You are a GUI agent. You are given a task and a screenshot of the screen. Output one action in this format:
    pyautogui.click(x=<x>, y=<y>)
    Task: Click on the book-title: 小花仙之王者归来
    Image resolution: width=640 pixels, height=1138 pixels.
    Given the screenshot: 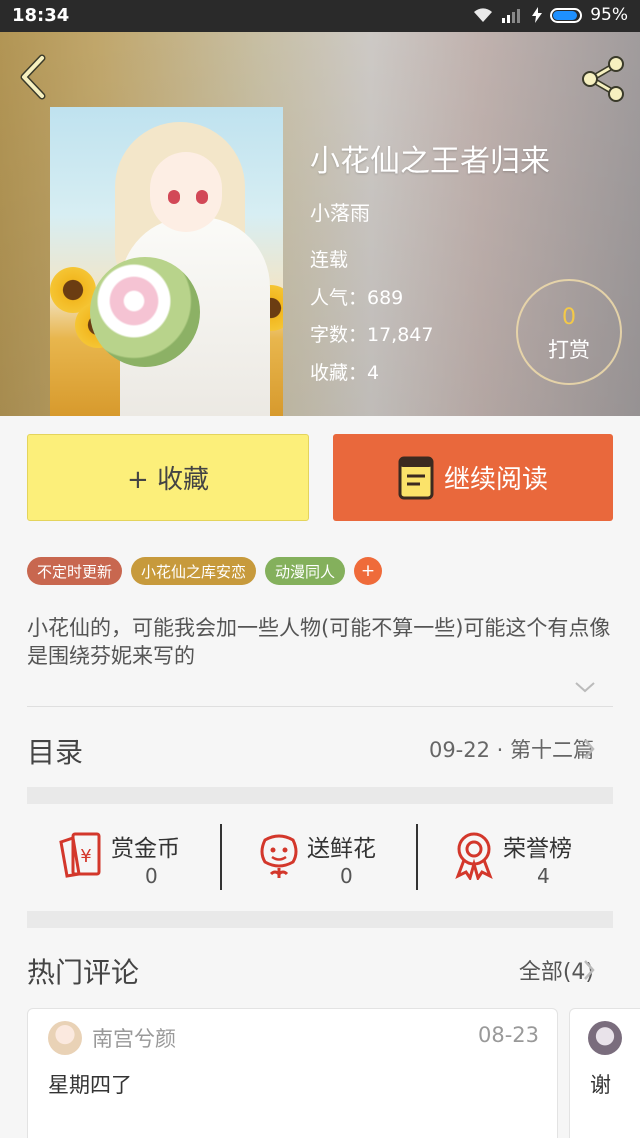 What is the action you would take?
    pyautogui.click(x=430, y=161)
    